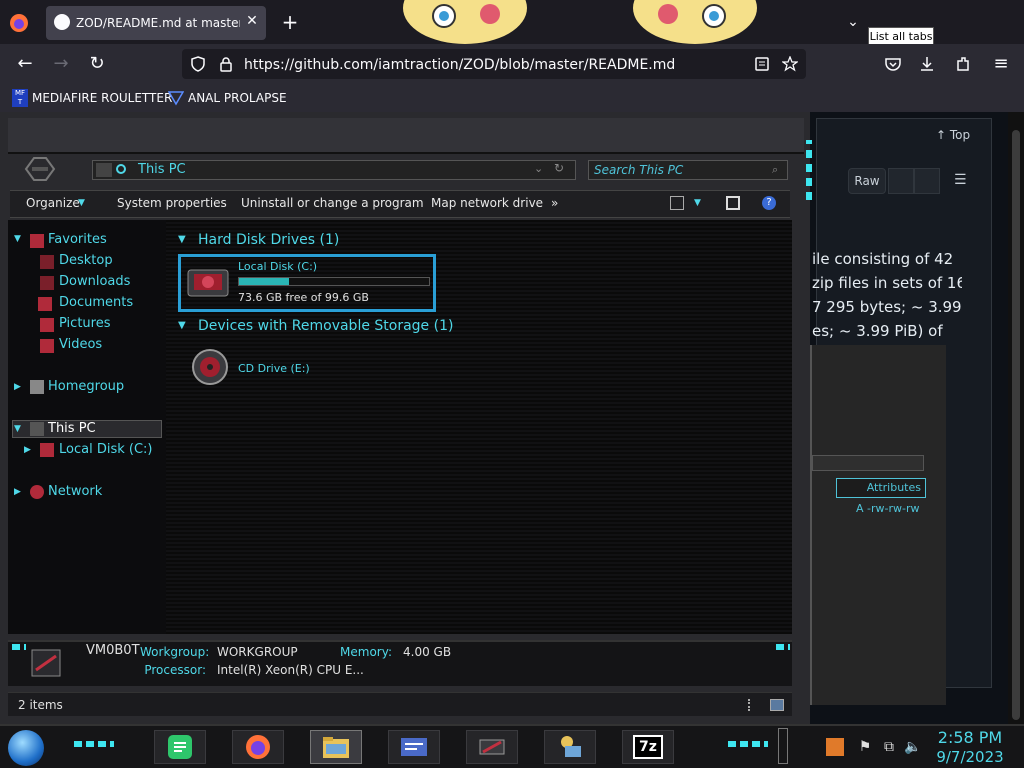 The width and height of the screenshot is (1024, 768). What do you see at coordinates (252, 21) in the screenshot?
I see `close-icon: ✕` at bounding box center [252, 21].